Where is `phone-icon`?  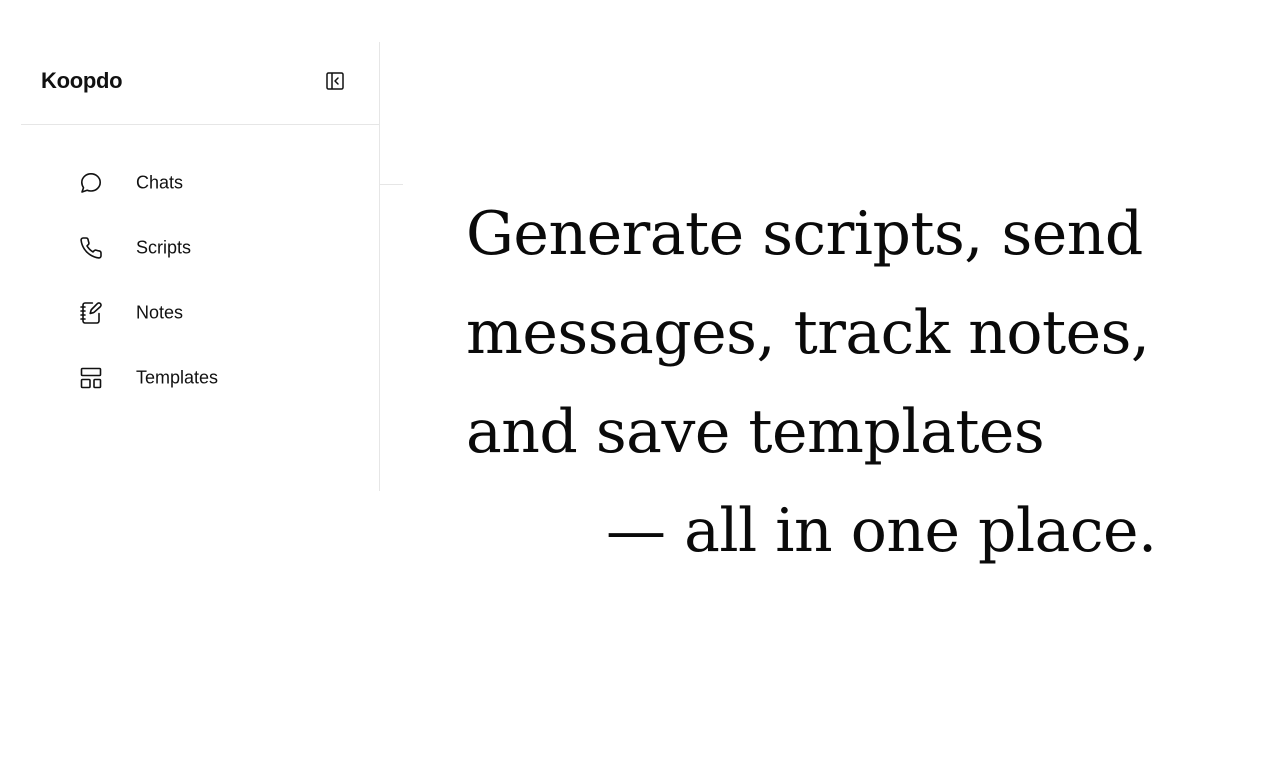
phone-icon is located at coordinates (91, 248).